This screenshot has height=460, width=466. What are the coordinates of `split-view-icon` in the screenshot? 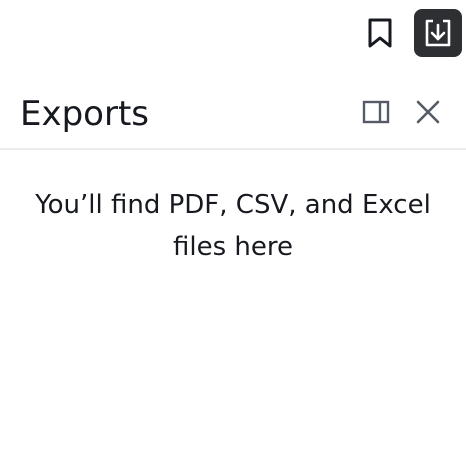 It's located at (376, 112).